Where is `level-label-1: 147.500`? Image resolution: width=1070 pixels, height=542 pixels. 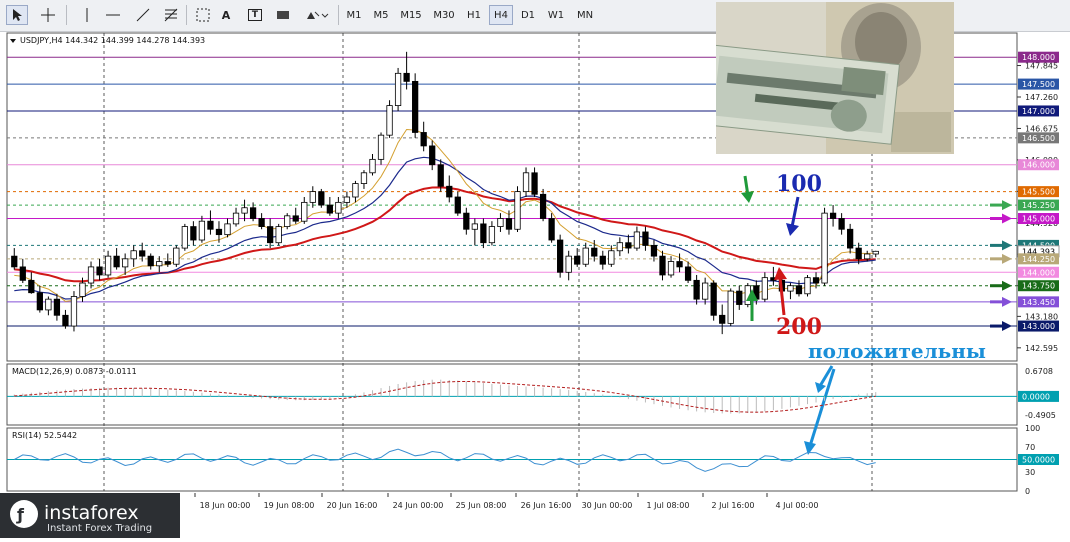 level-label-1: 147.500 is located at coordinates (1038, 84).